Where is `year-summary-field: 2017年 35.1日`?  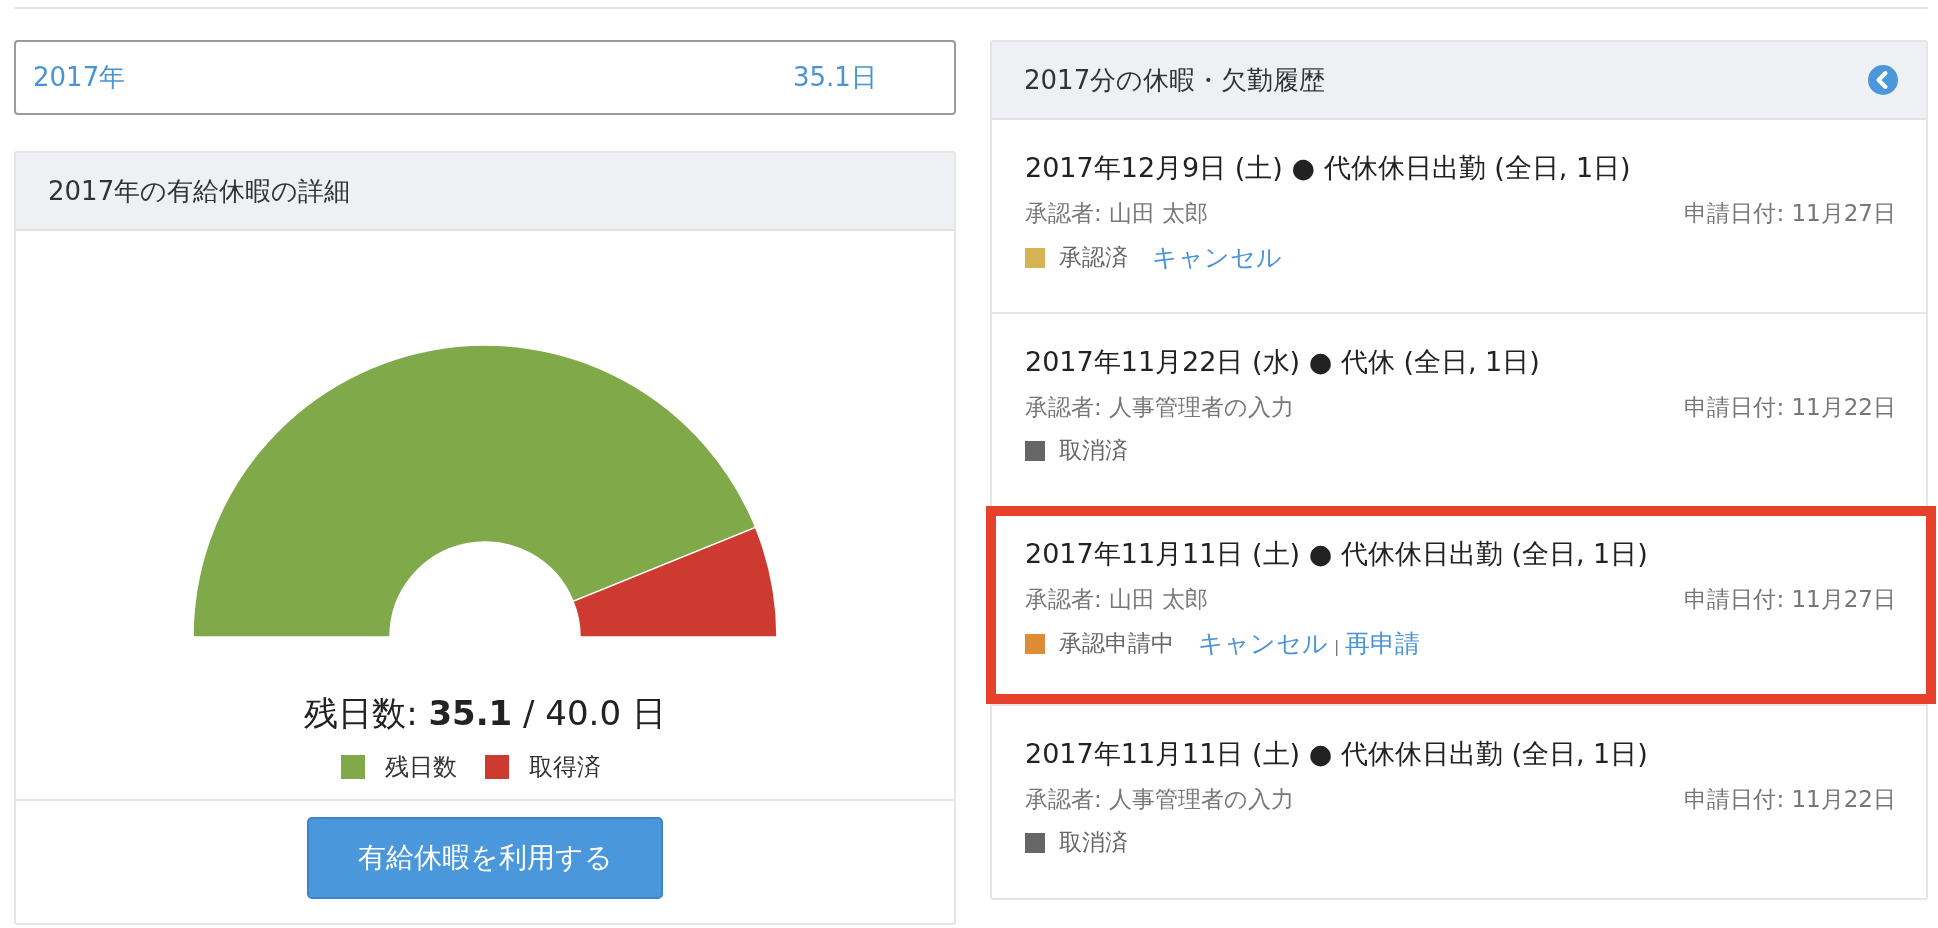 year-summary-field: 2017年 35.1日 is located at coordinates (485, 77).